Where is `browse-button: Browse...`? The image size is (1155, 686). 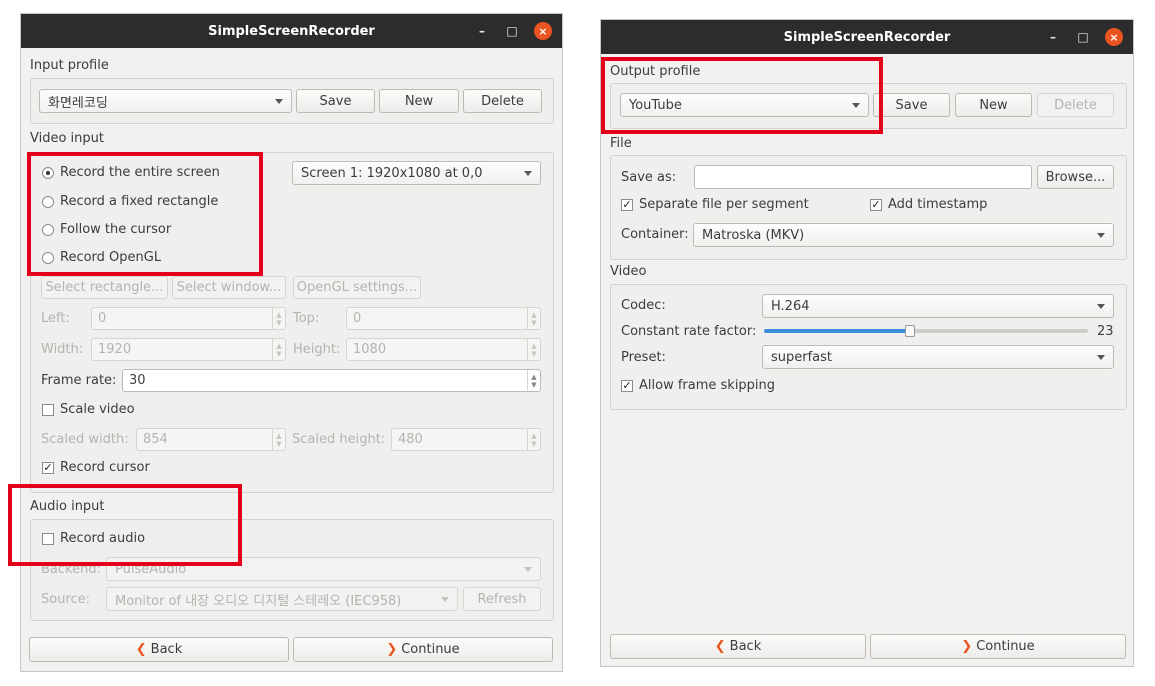
browse-button: Browse... is located at coordinates (1075, 177).